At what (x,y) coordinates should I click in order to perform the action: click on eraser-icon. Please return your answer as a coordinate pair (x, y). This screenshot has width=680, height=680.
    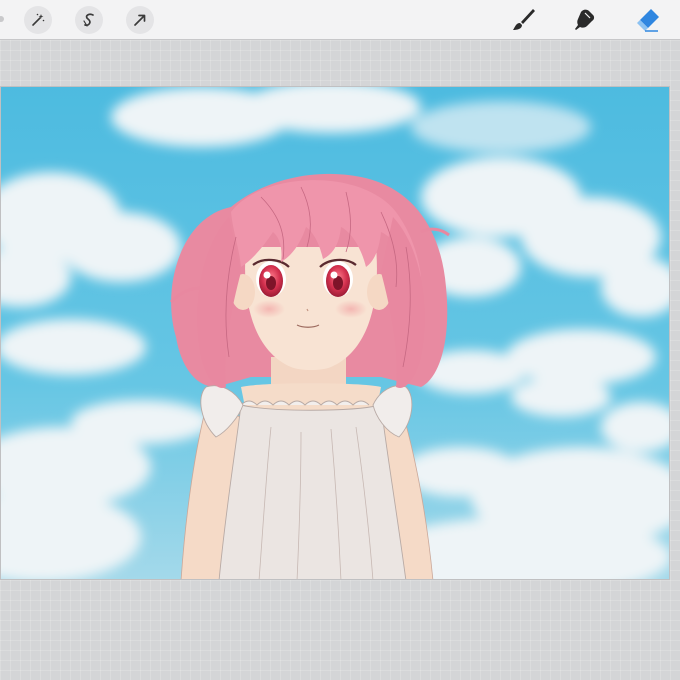
    Looking at the image, I should click on (648, 20).